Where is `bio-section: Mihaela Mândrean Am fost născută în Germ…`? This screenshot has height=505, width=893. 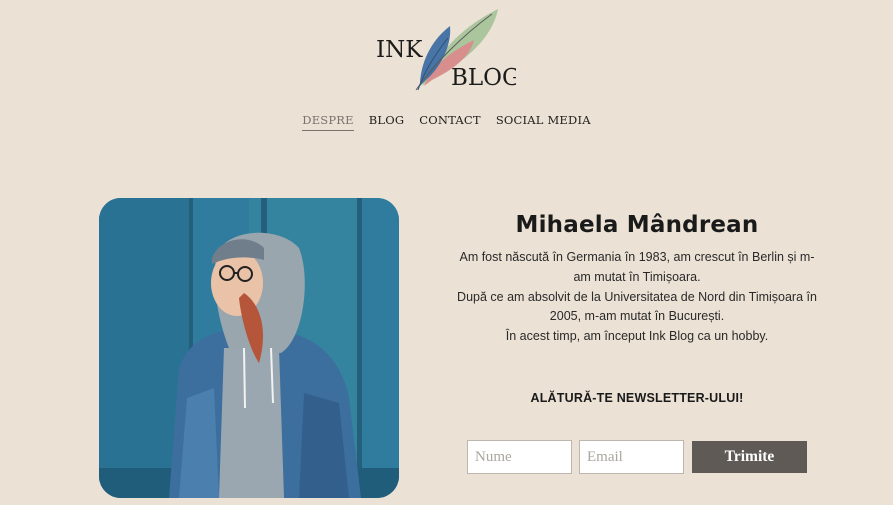
bio-section: Mihaela Mândrean Am fost născută în Germ… is located at coordinates (637, 279).